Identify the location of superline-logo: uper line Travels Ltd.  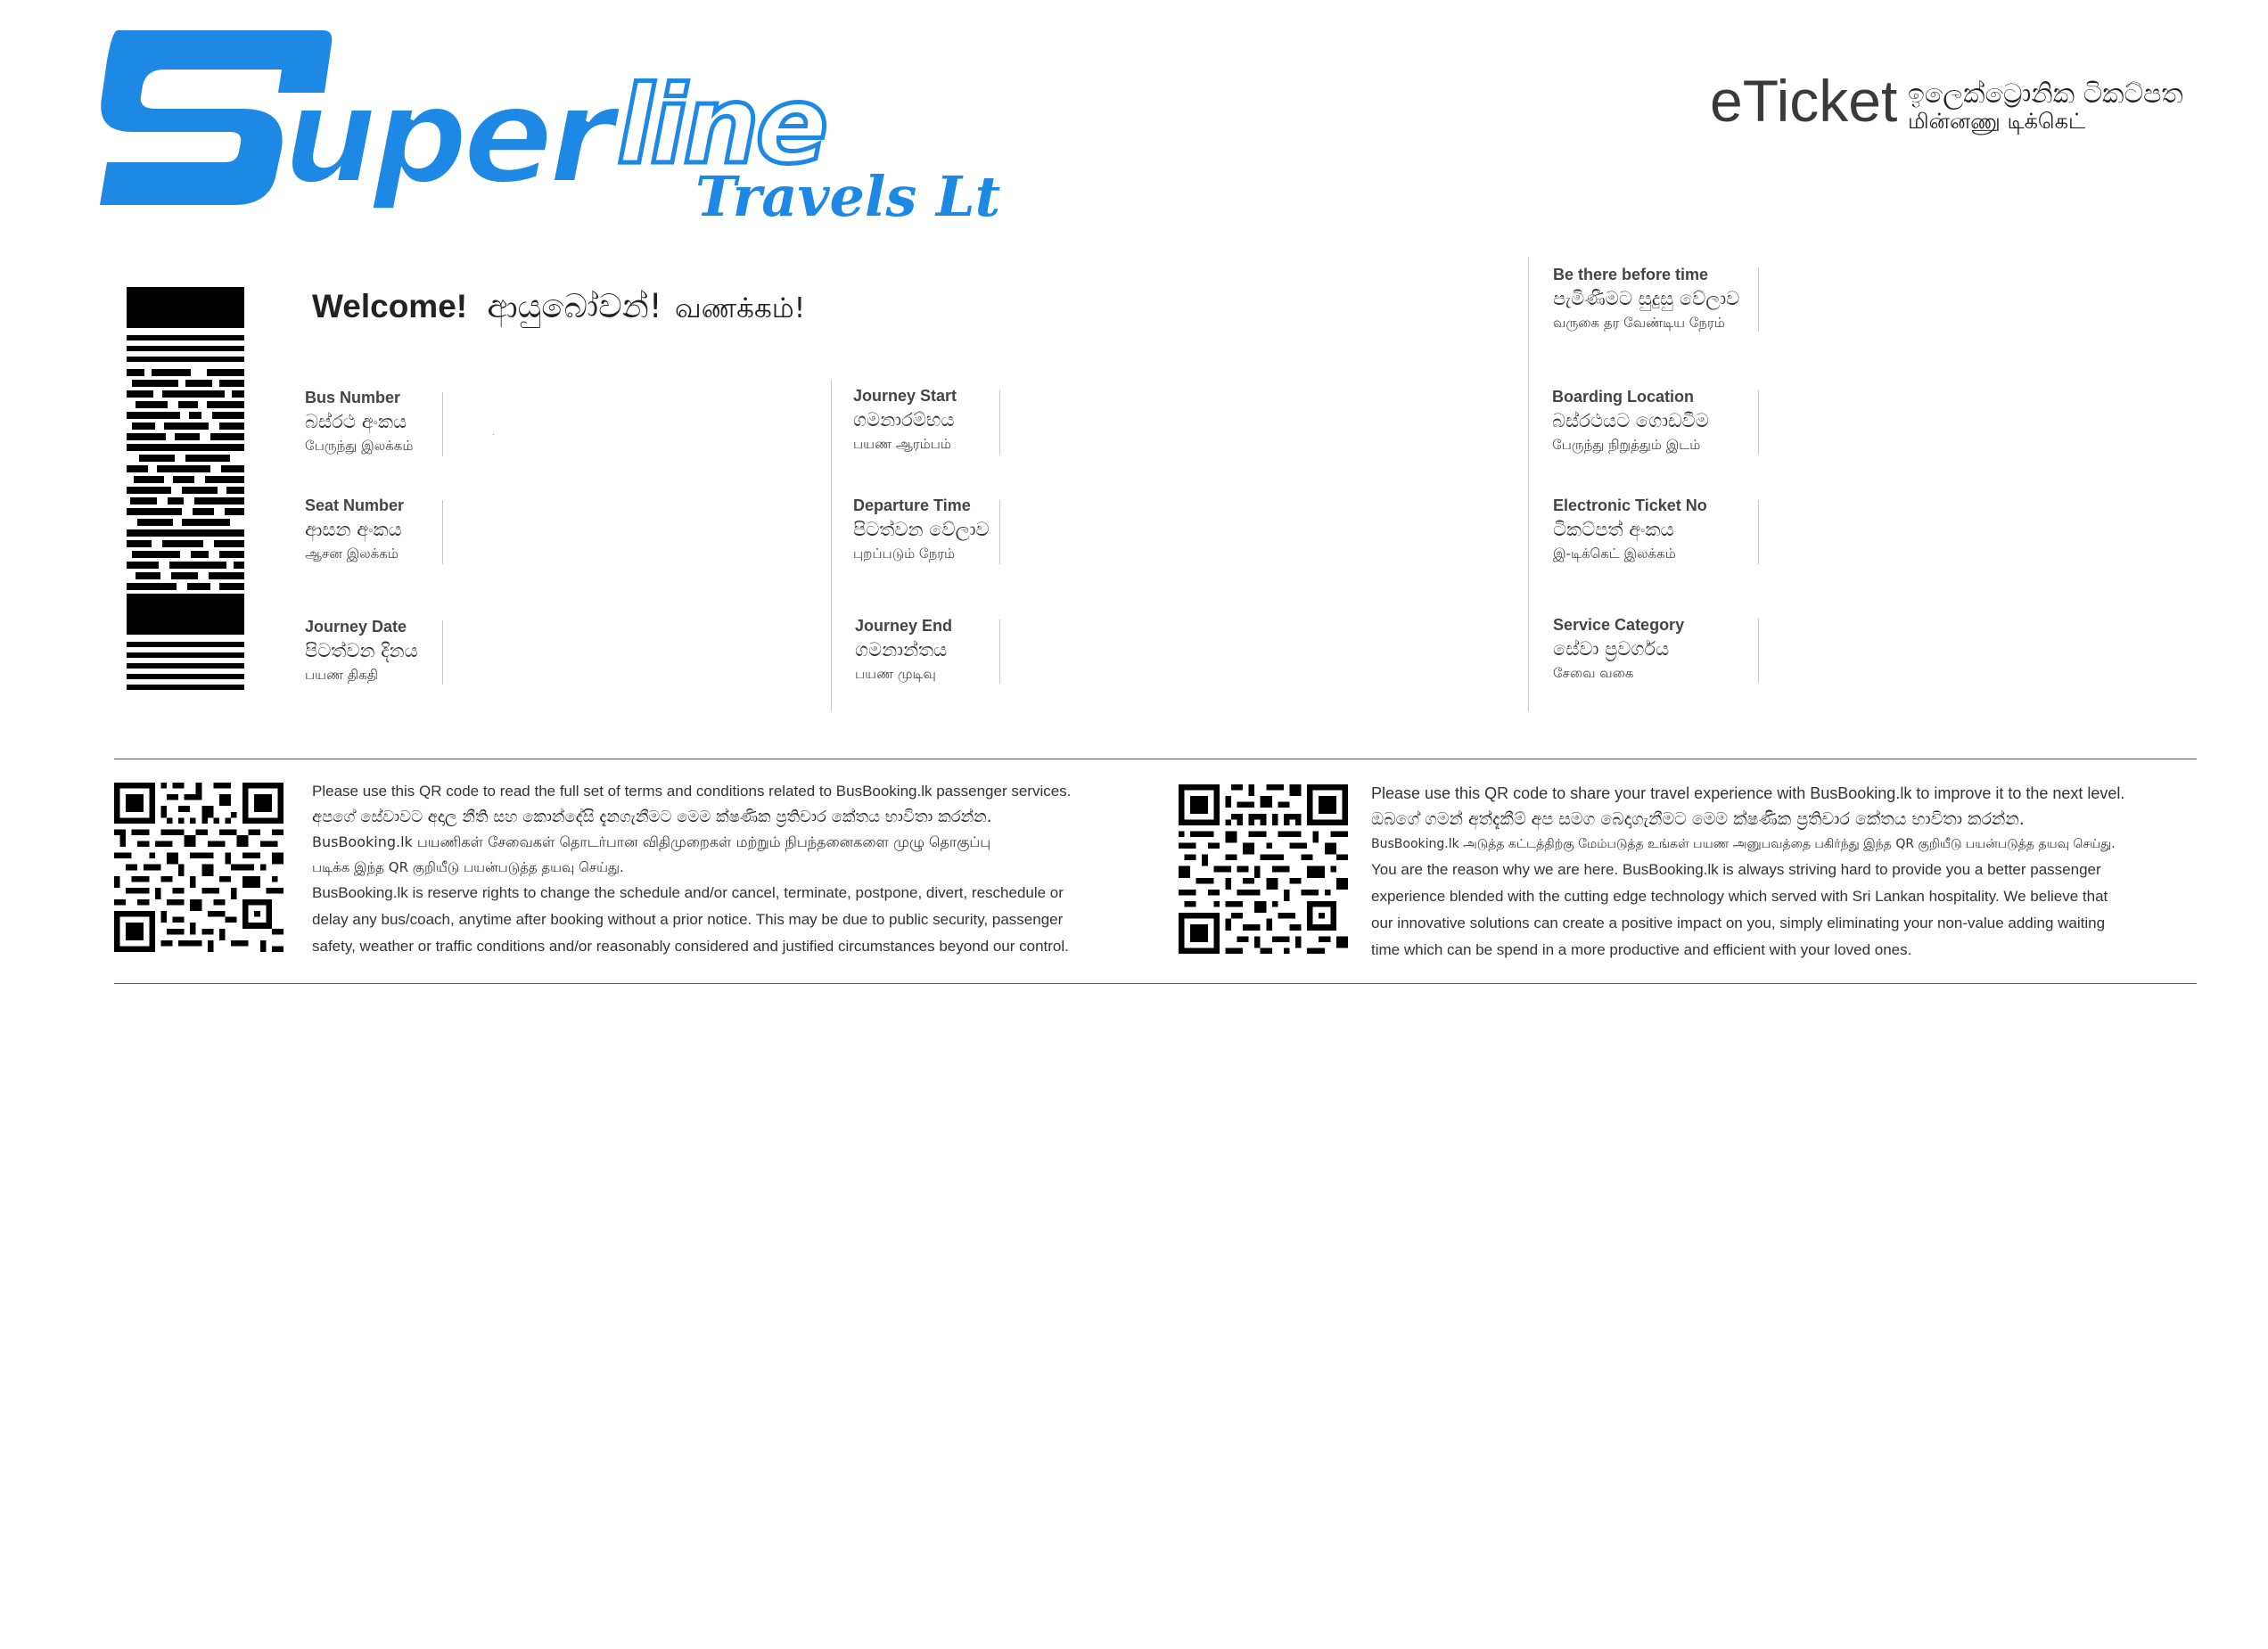
(550, 129).